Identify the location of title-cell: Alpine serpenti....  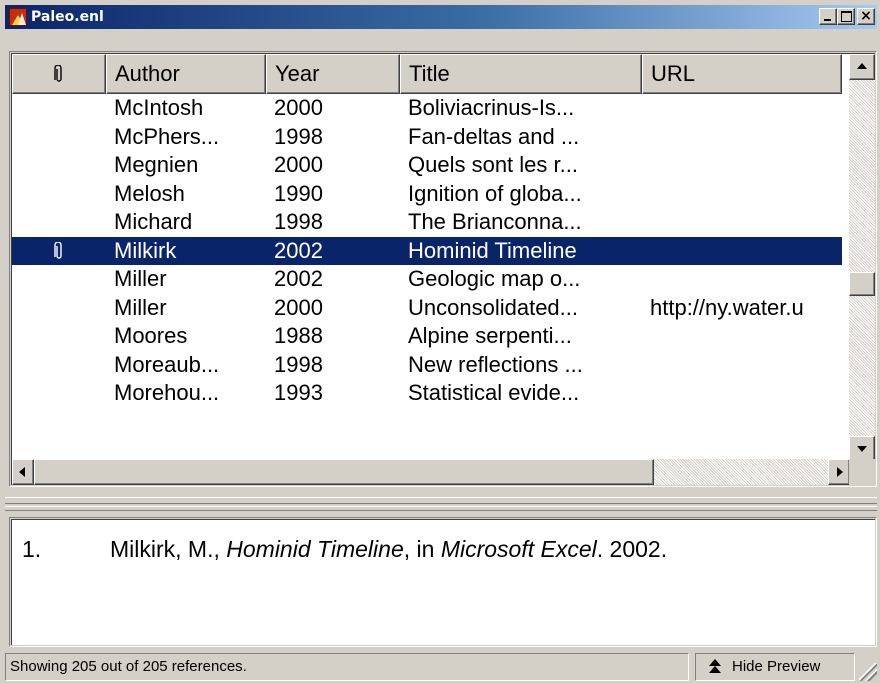
(490, 335).